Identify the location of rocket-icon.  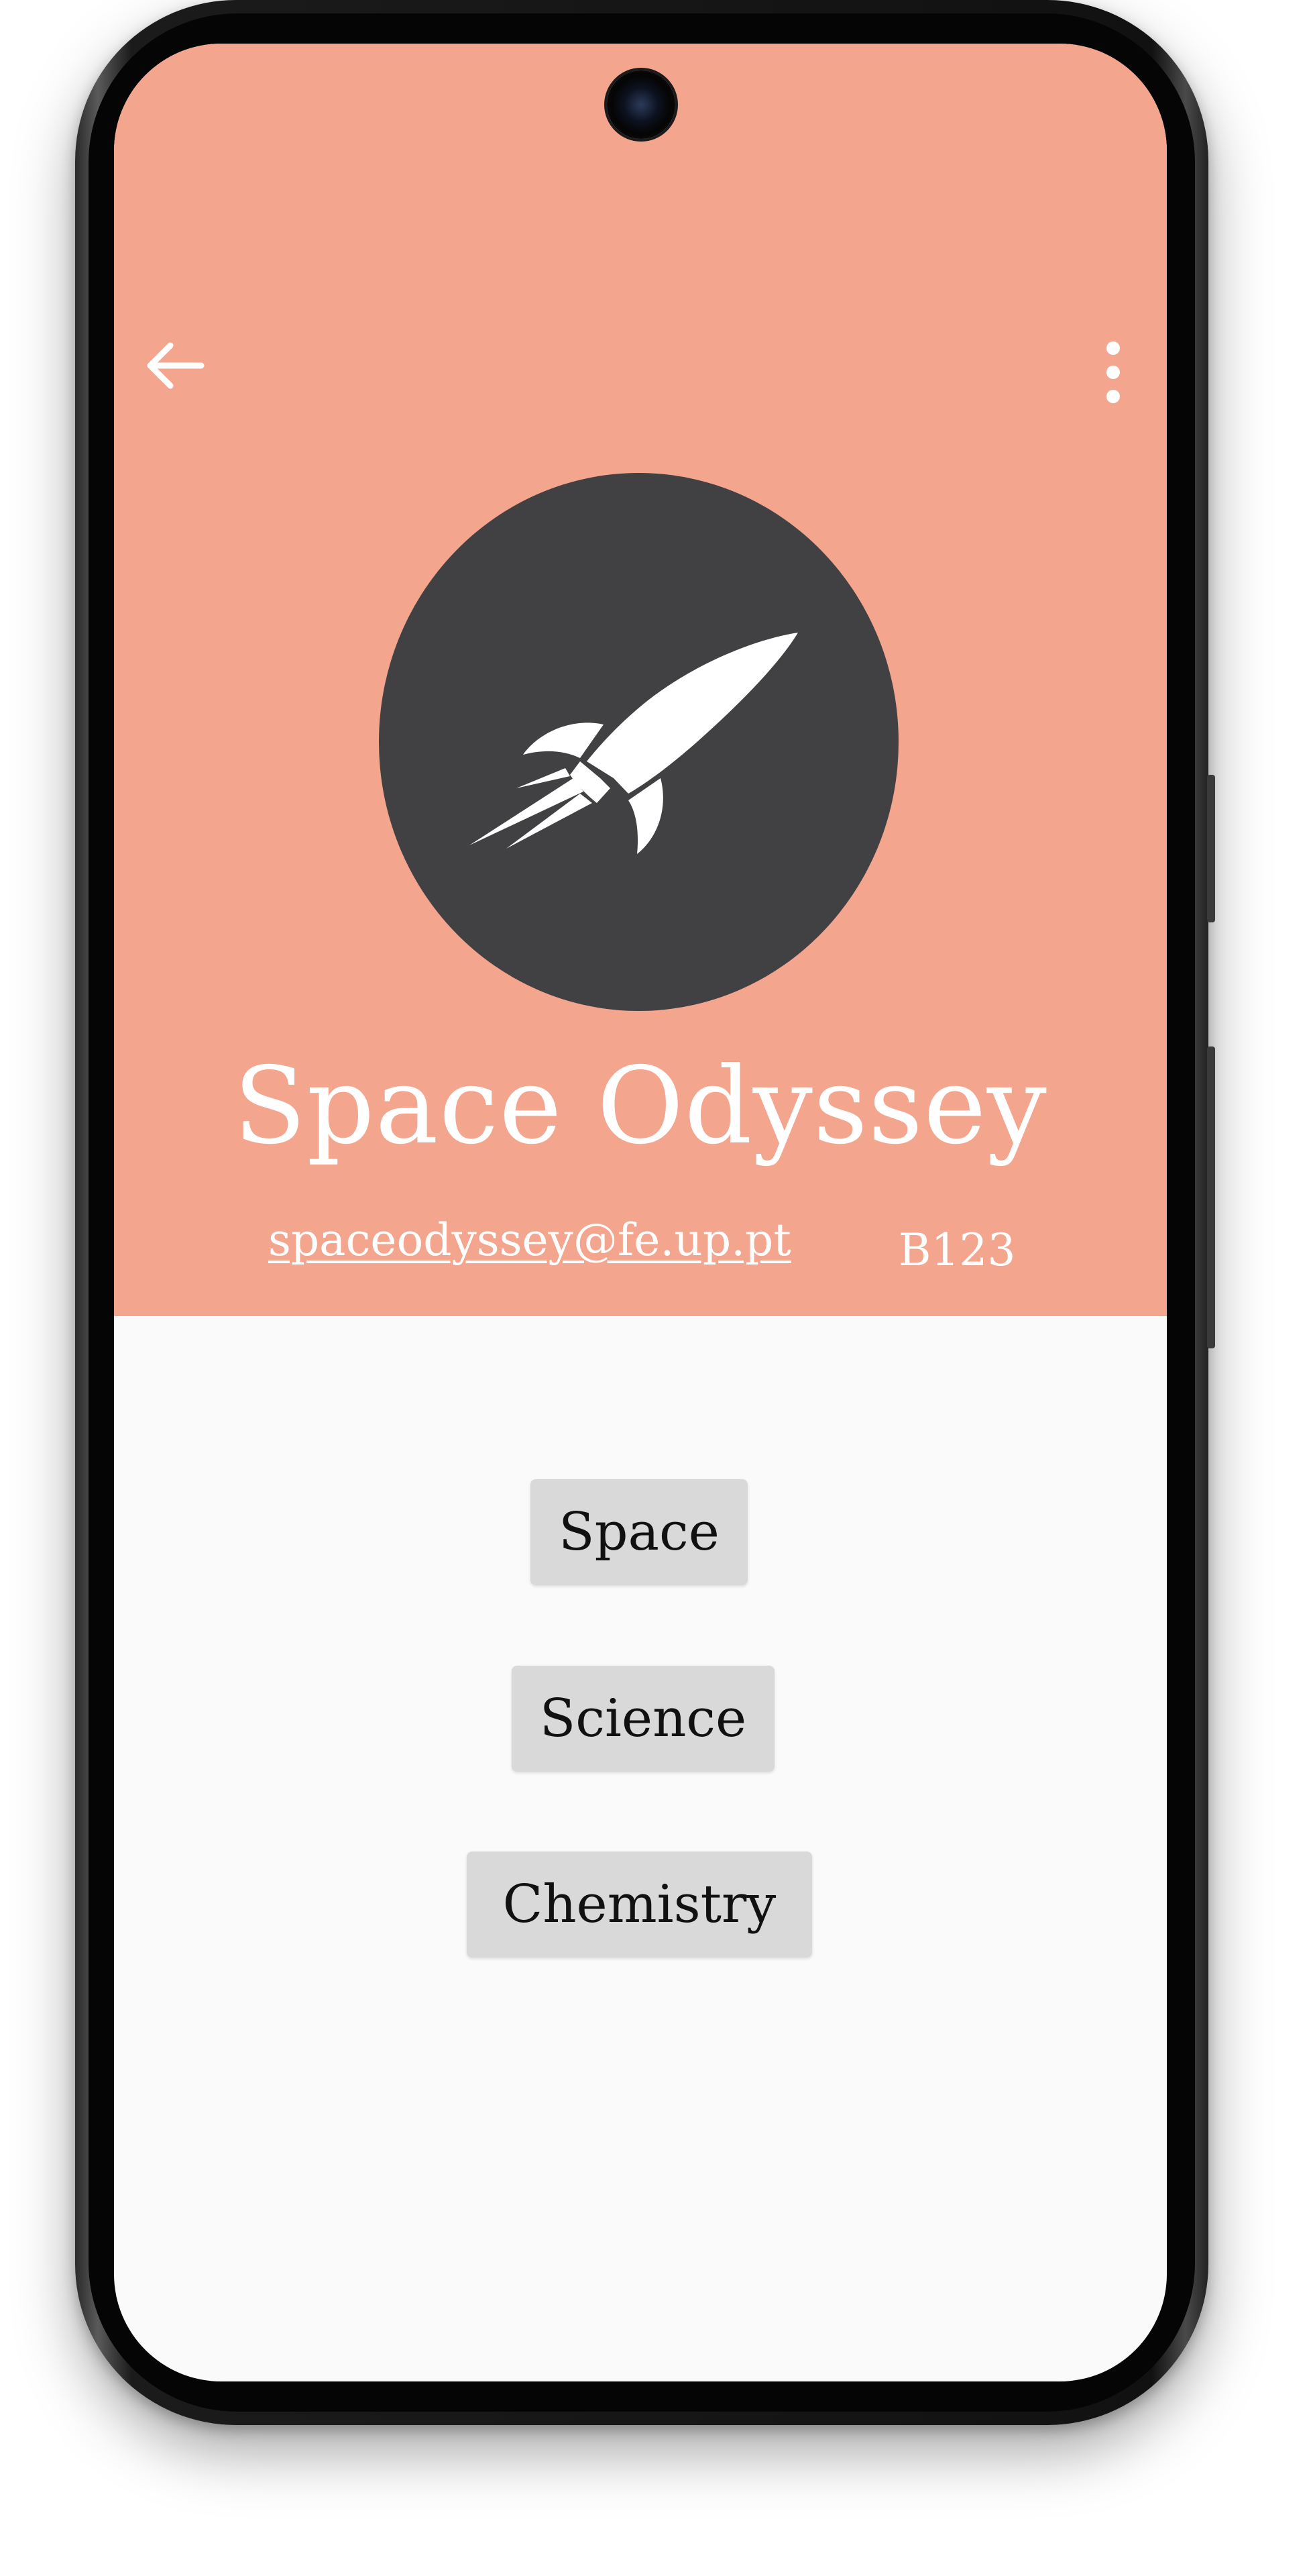
(633, 743).